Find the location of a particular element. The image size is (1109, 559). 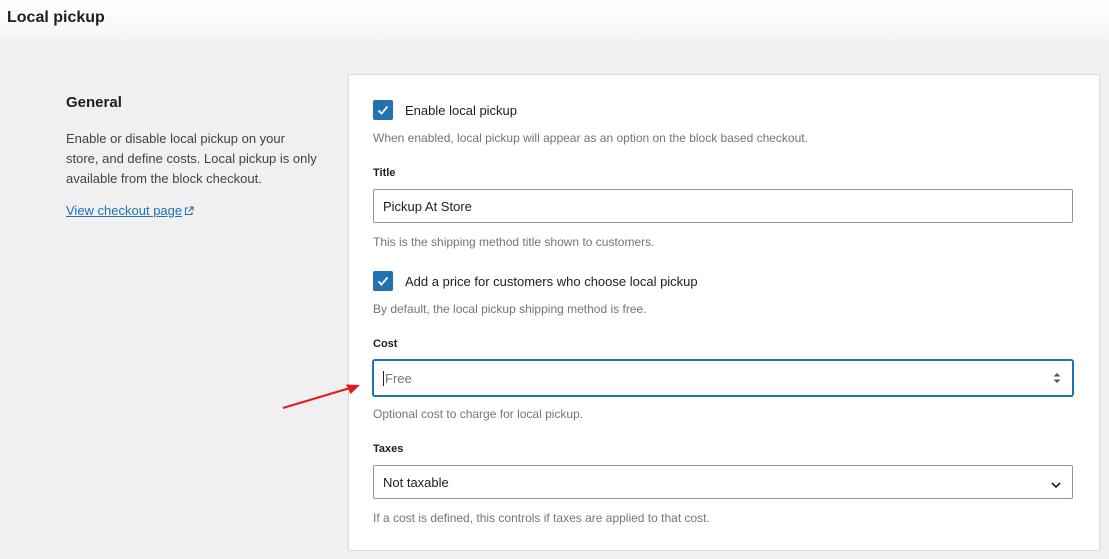

taxes-field-label: Taxes is located at coordinates (388, 449).